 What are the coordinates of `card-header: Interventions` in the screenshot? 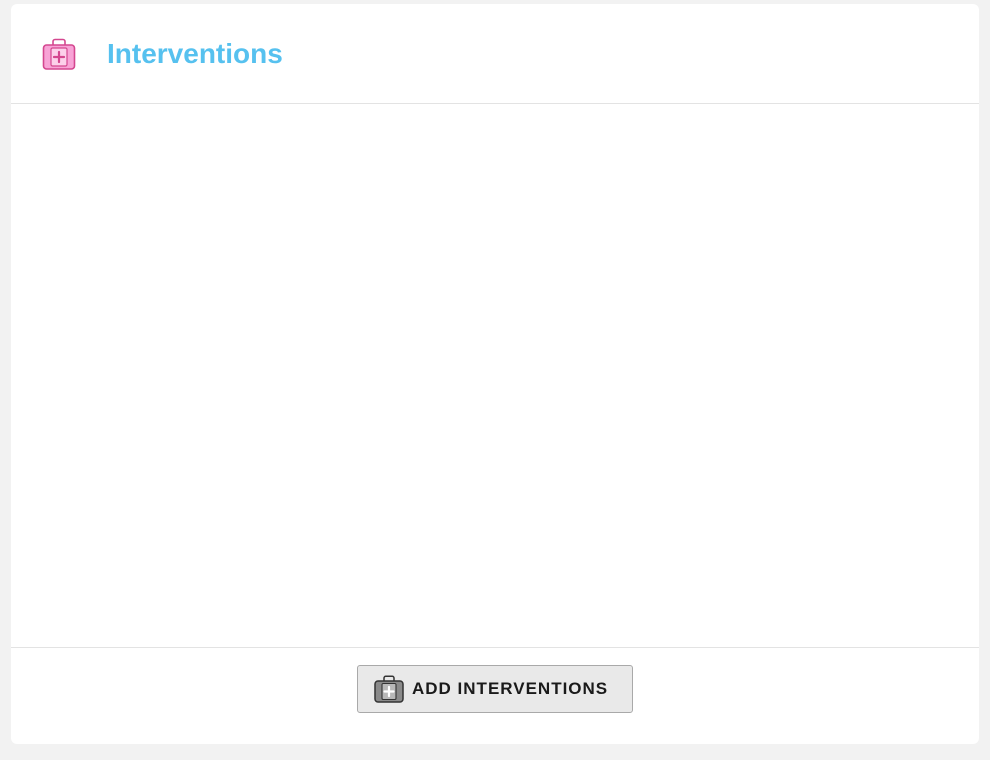 It's located at (495, 54).